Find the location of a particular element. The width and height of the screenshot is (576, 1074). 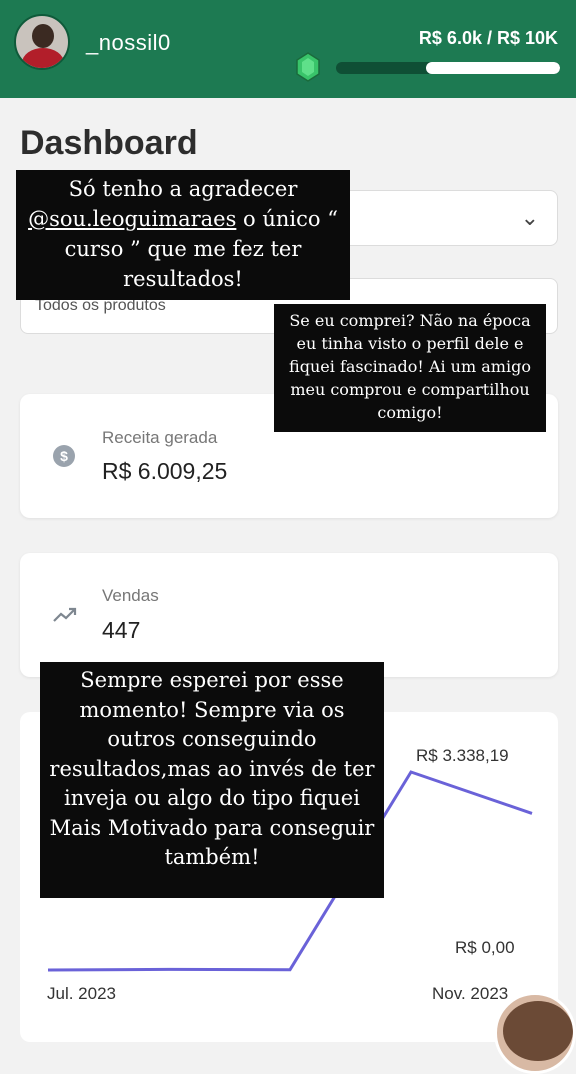

goal-progress-fill is located at coordinates (492, 68).